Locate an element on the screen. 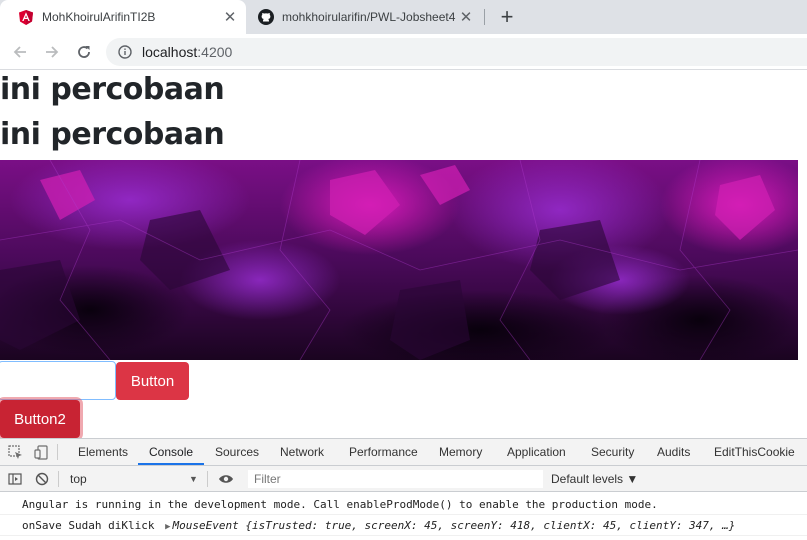 This screenshot has height=540, width=807. angular-icon is located at coordinates (26, 17).